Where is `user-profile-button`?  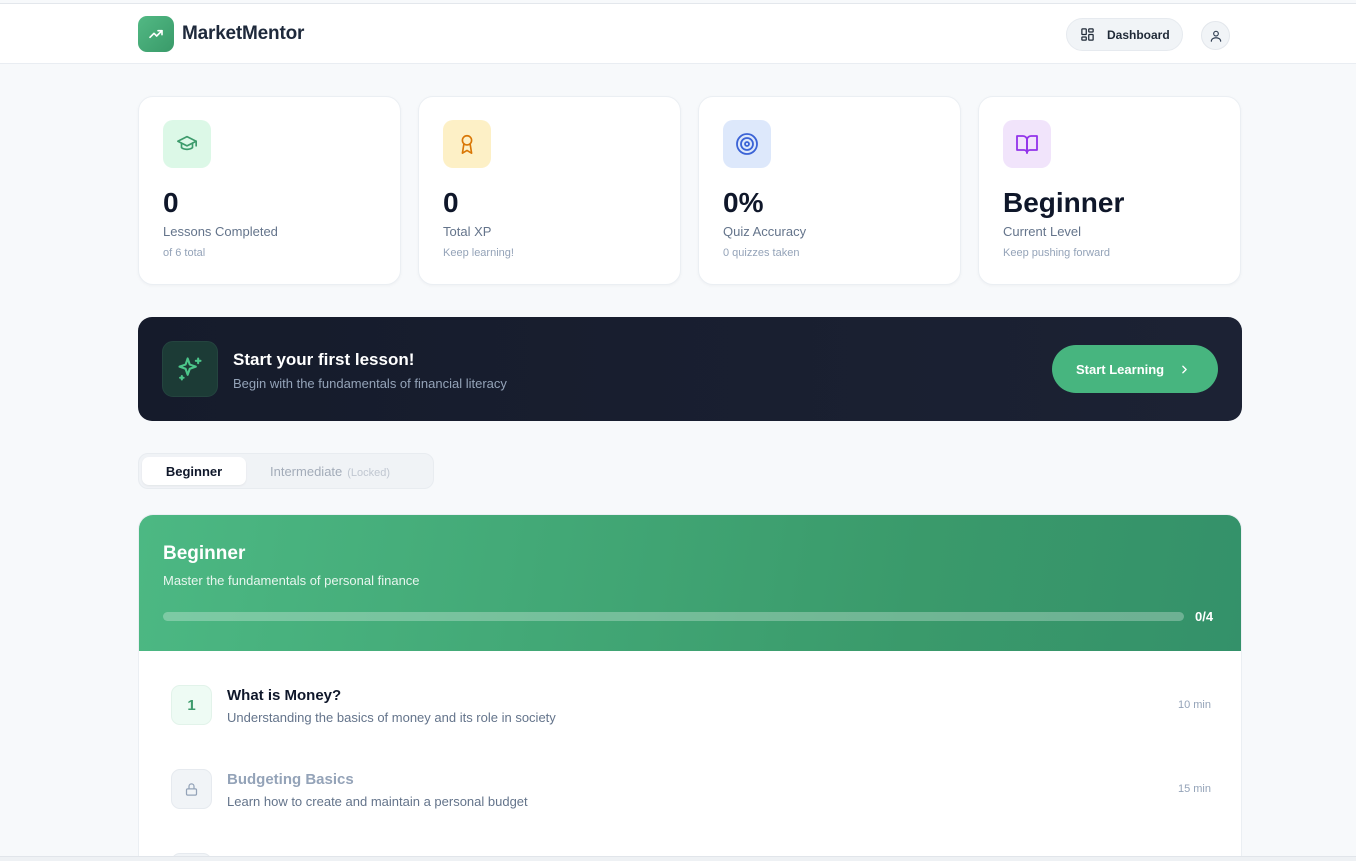 user-profile-button is located at coordinates (1215, 35).